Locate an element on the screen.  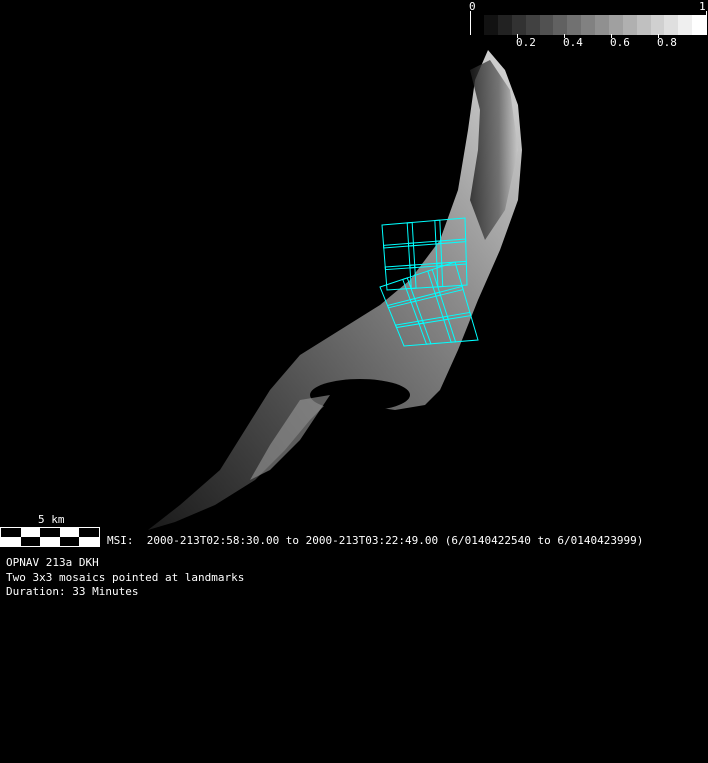
colorbar-tick-label: 0.6 is located at coordinates (620, 42).